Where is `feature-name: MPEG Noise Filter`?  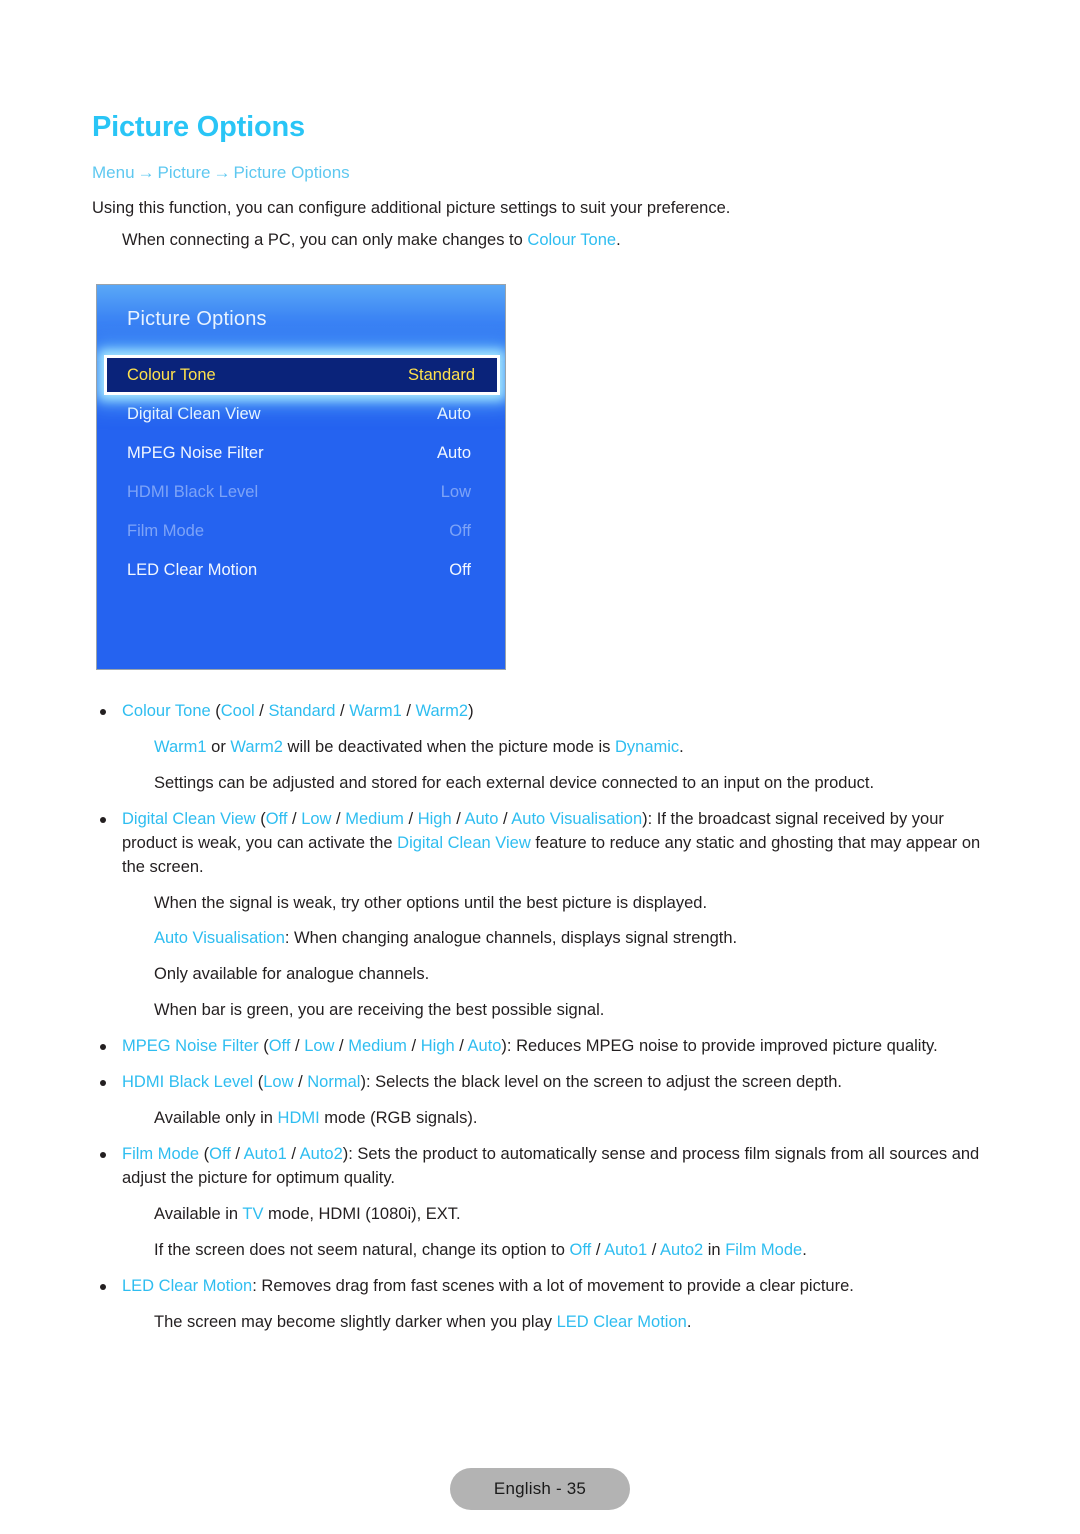
feature-name: MPEG Noise Filter is located at coordinates (190, 1046).